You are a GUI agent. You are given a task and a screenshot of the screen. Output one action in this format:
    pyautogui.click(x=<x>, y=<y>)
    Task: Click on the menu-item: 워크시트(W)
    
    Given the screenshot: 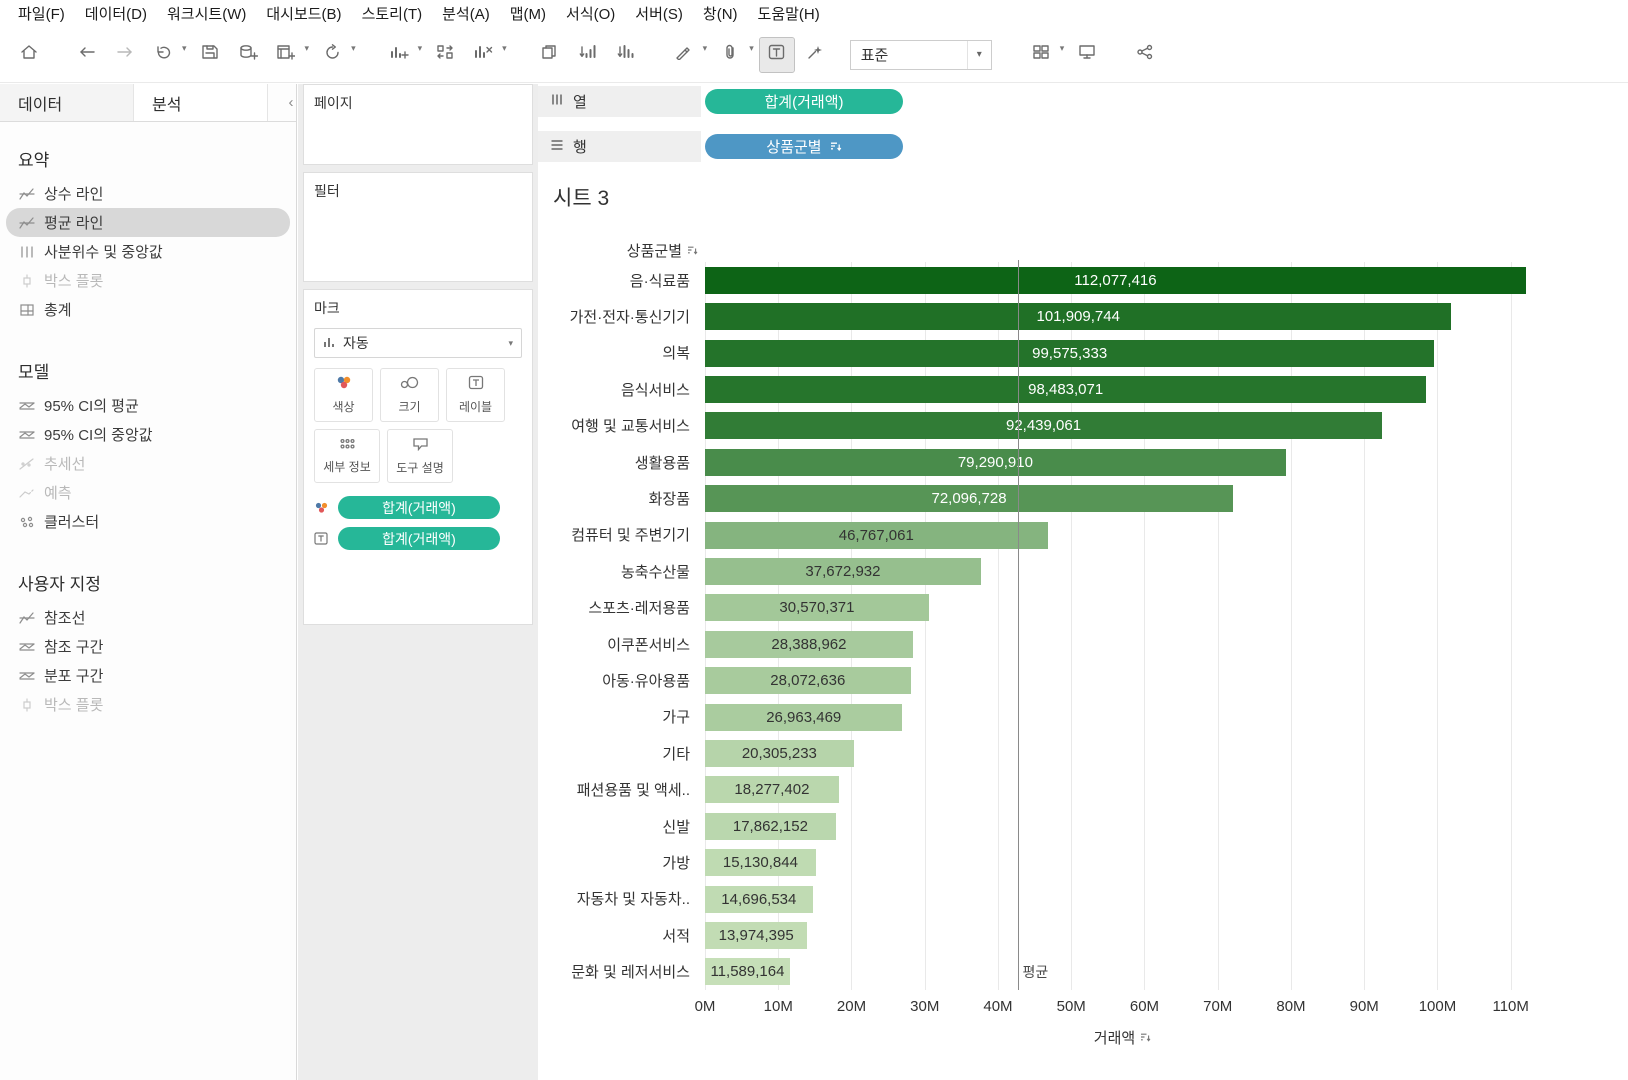 What is the action you would take?
    pyautogui.click(x=206, y=13)
    